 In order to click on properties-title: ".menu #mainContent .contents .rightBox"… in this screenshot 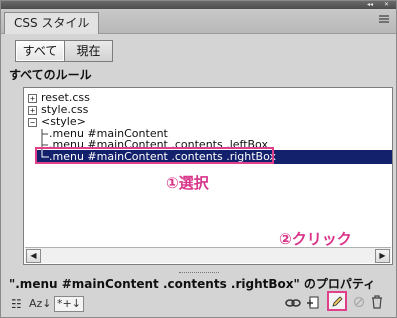, I will do `click(192, 284)`.